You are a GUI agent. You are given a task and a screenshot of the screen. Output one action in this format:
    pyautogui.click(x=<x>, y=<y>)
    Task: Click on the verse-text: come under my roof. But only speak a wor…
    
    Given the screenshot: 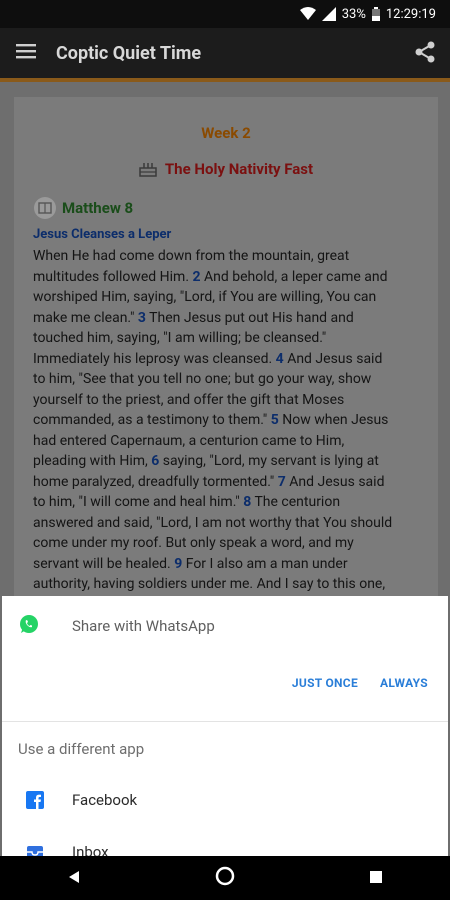 What is the action you would take?
    pyautogui.click(x=193, y=543)
    